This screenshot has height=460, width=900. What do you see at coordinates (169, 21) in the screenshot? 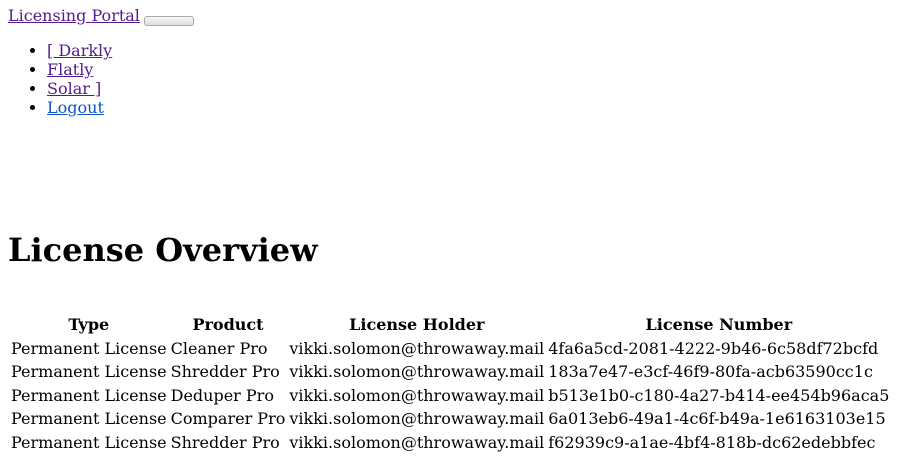
I see `navbar-toggle-button` at bounding box center [169, 21].